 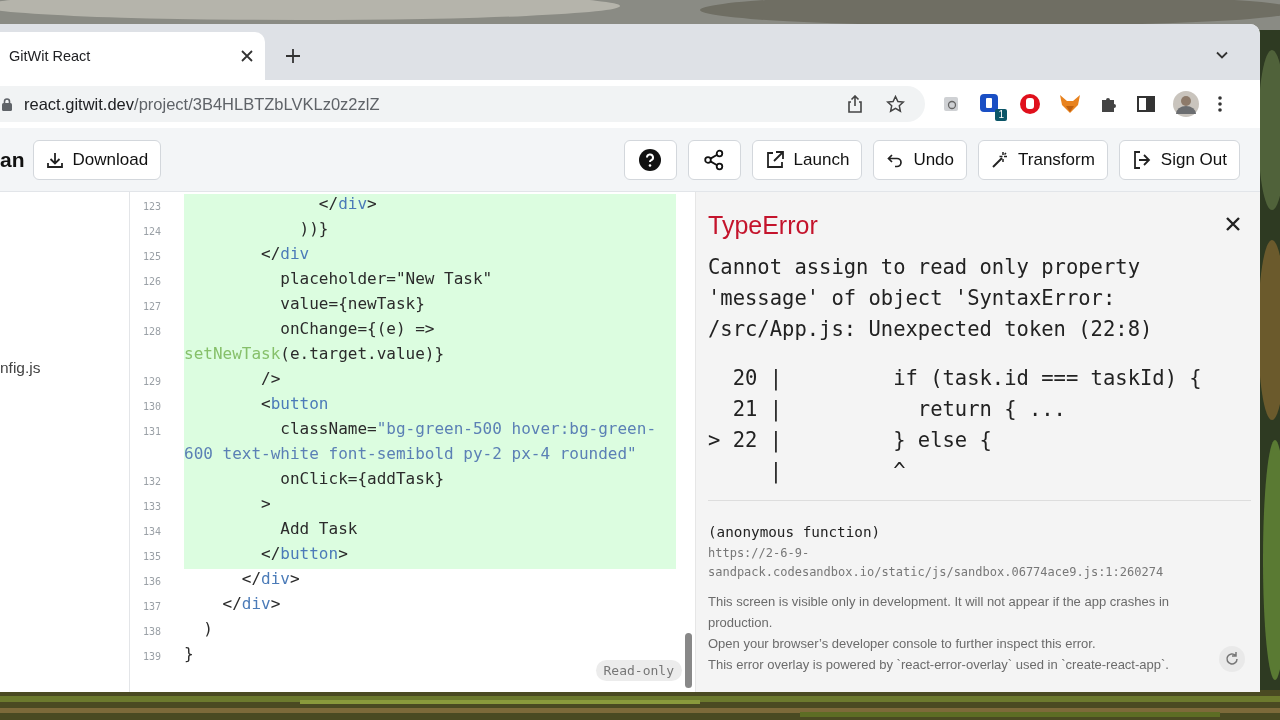 I want to click on share-button, so click(x=714, y=159).